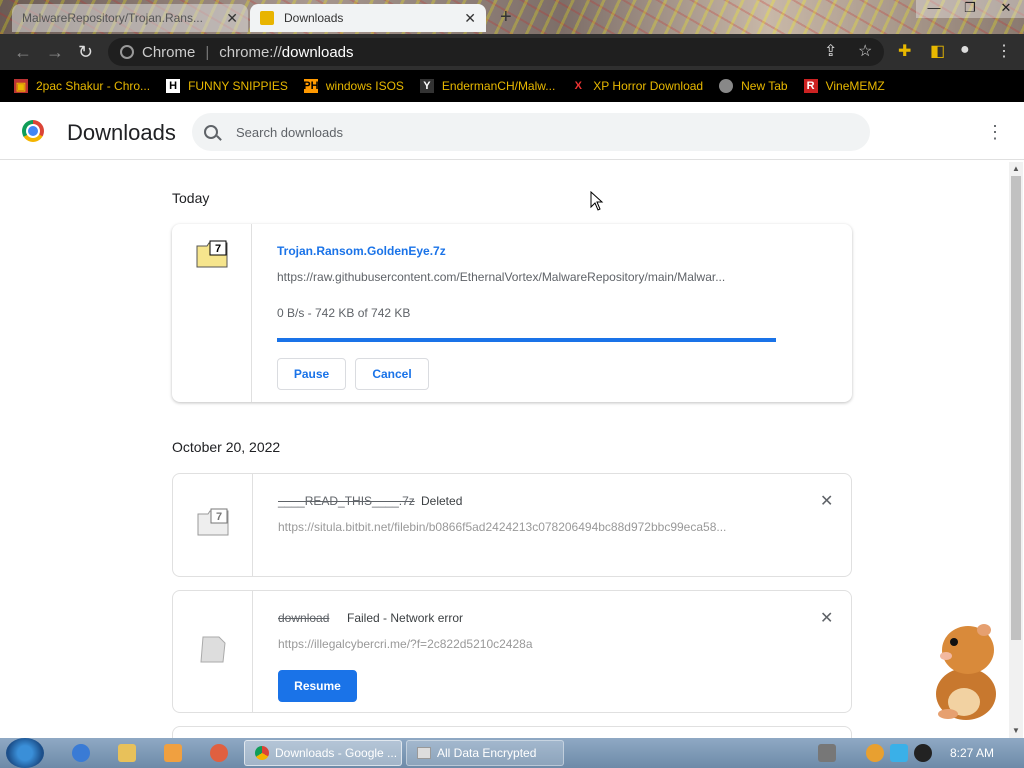 The image size is (1024, 768). Describe the element at coordinates (506, 17) in the screenshot. I see `new-tab-button: +` at that location.